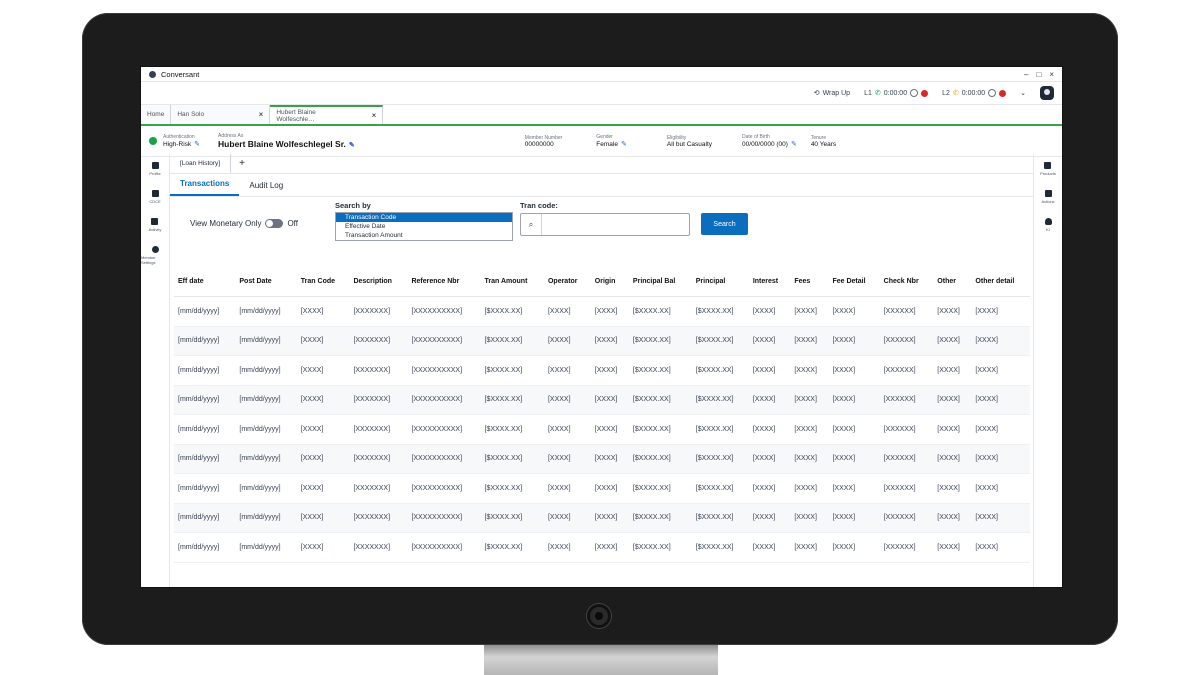  What do you see at coordinates (1026, 74) in the screenshot?
I see `minimize-button: –` at bounding box center [1026, 74].